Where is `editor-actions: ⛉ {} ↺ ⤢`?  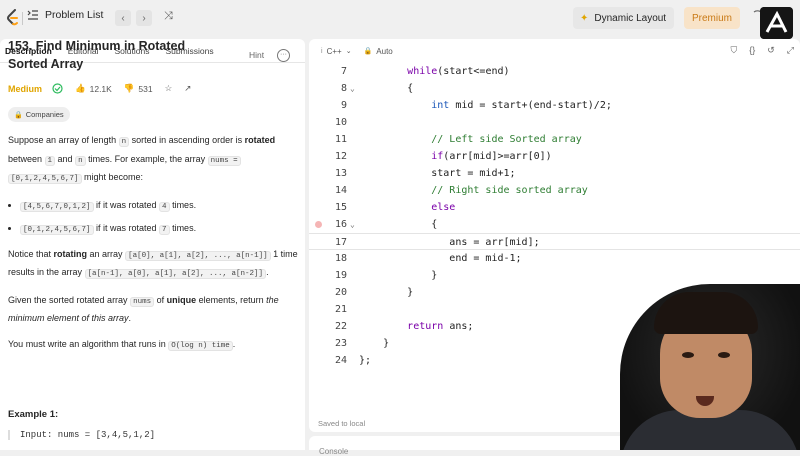 editor-actions: ⛉ {} ↺ ⤢ is located at coordinates (762, 50).